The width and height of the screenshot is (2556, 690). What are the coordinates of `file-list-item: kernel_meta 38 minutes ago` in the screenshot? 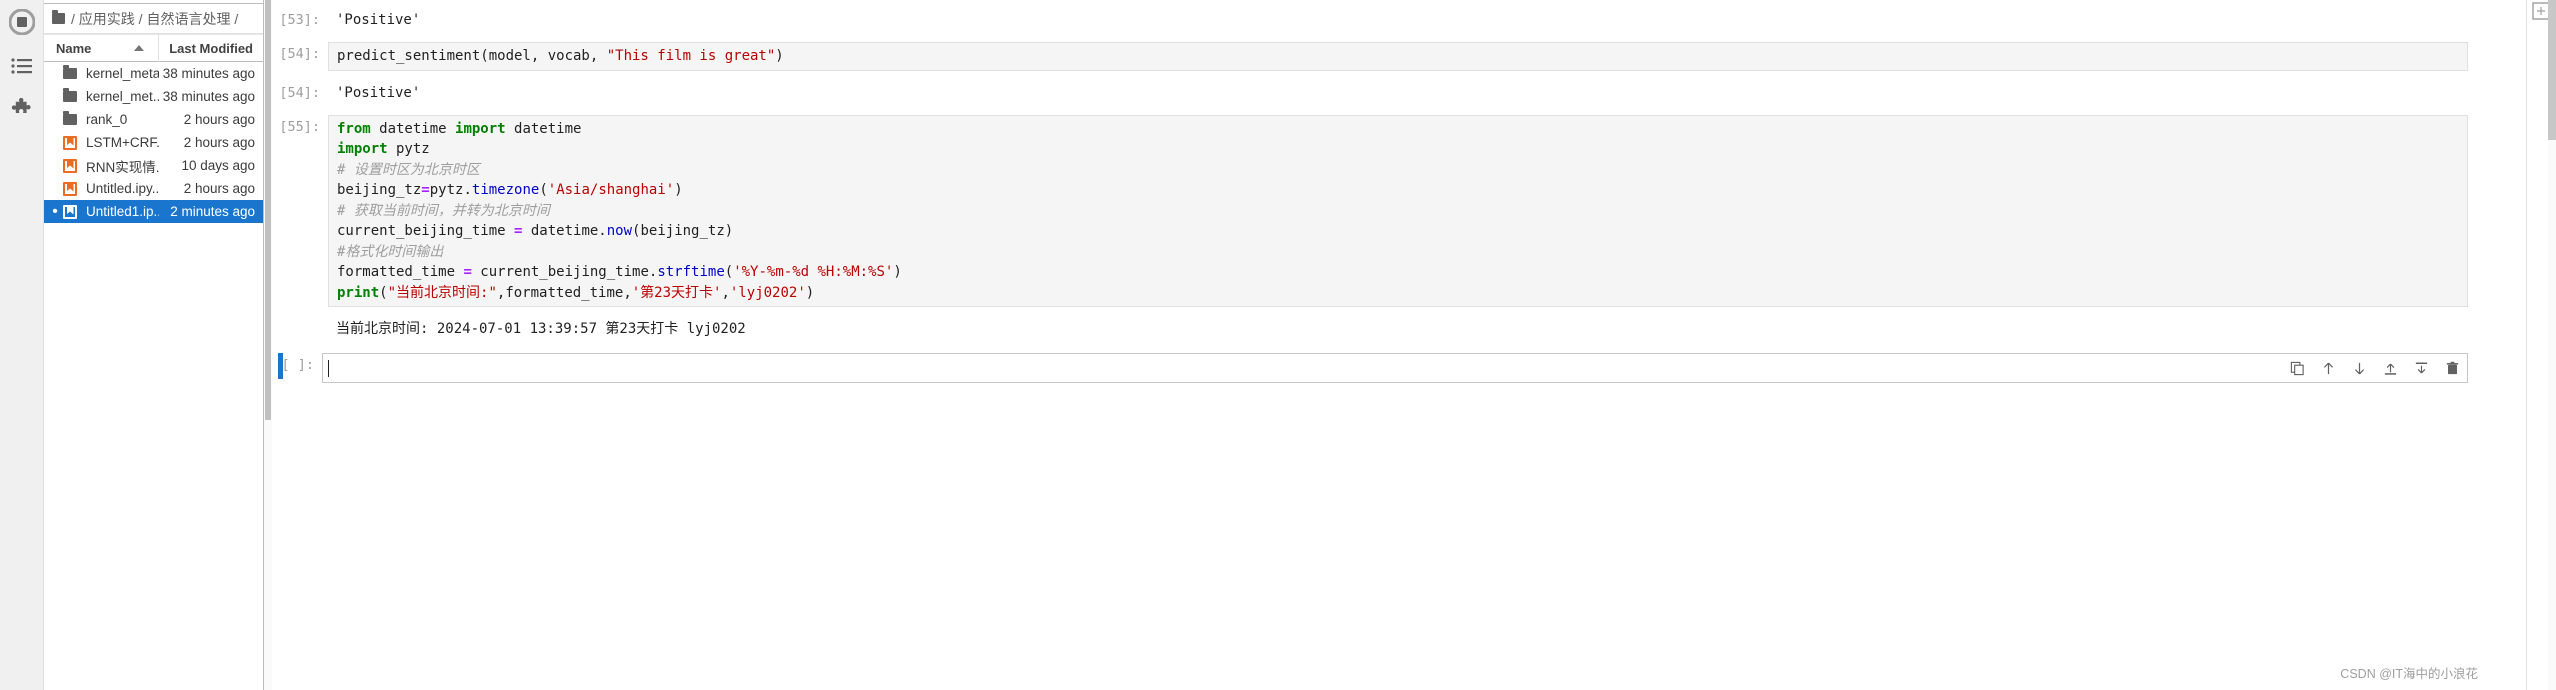 It's located at (153, 73).